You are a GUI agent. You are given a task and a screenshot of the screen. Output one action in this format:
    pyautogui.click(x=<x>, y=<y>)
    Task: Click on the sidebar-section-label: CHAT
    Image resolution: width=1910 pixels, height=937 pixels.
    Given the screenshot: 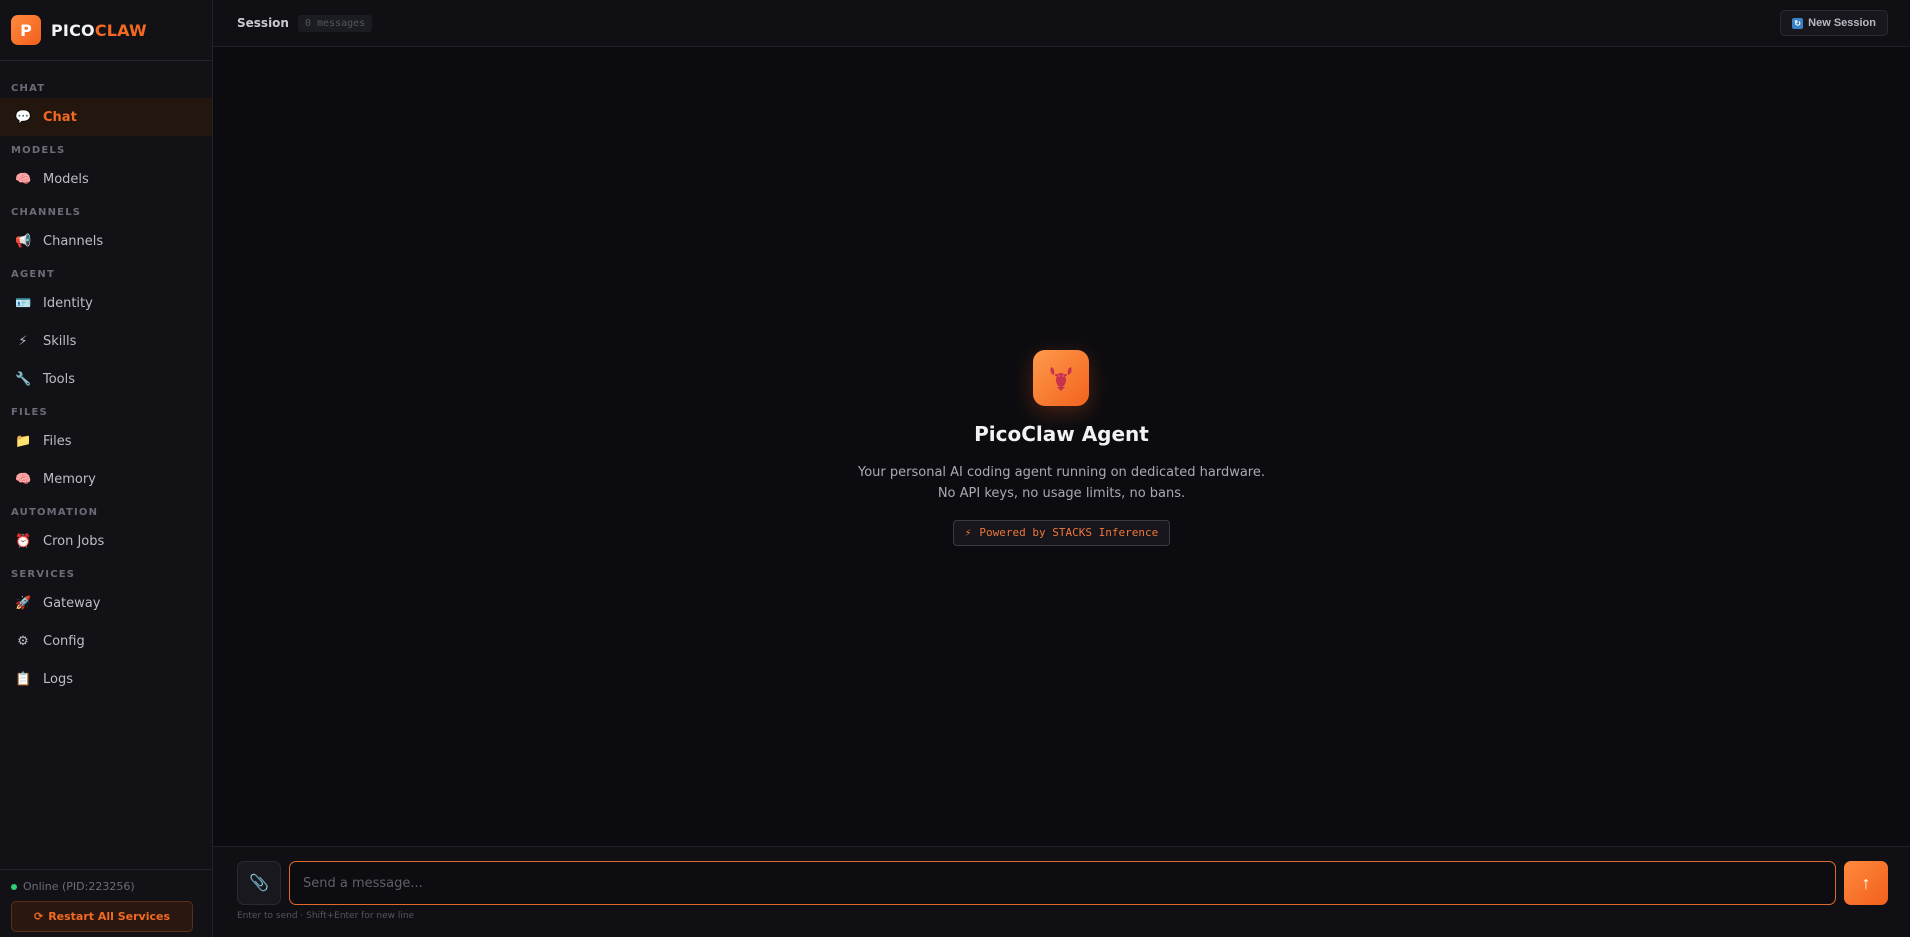 What is the action you would take?
    pyautogui.click(x=28, y=88)
    